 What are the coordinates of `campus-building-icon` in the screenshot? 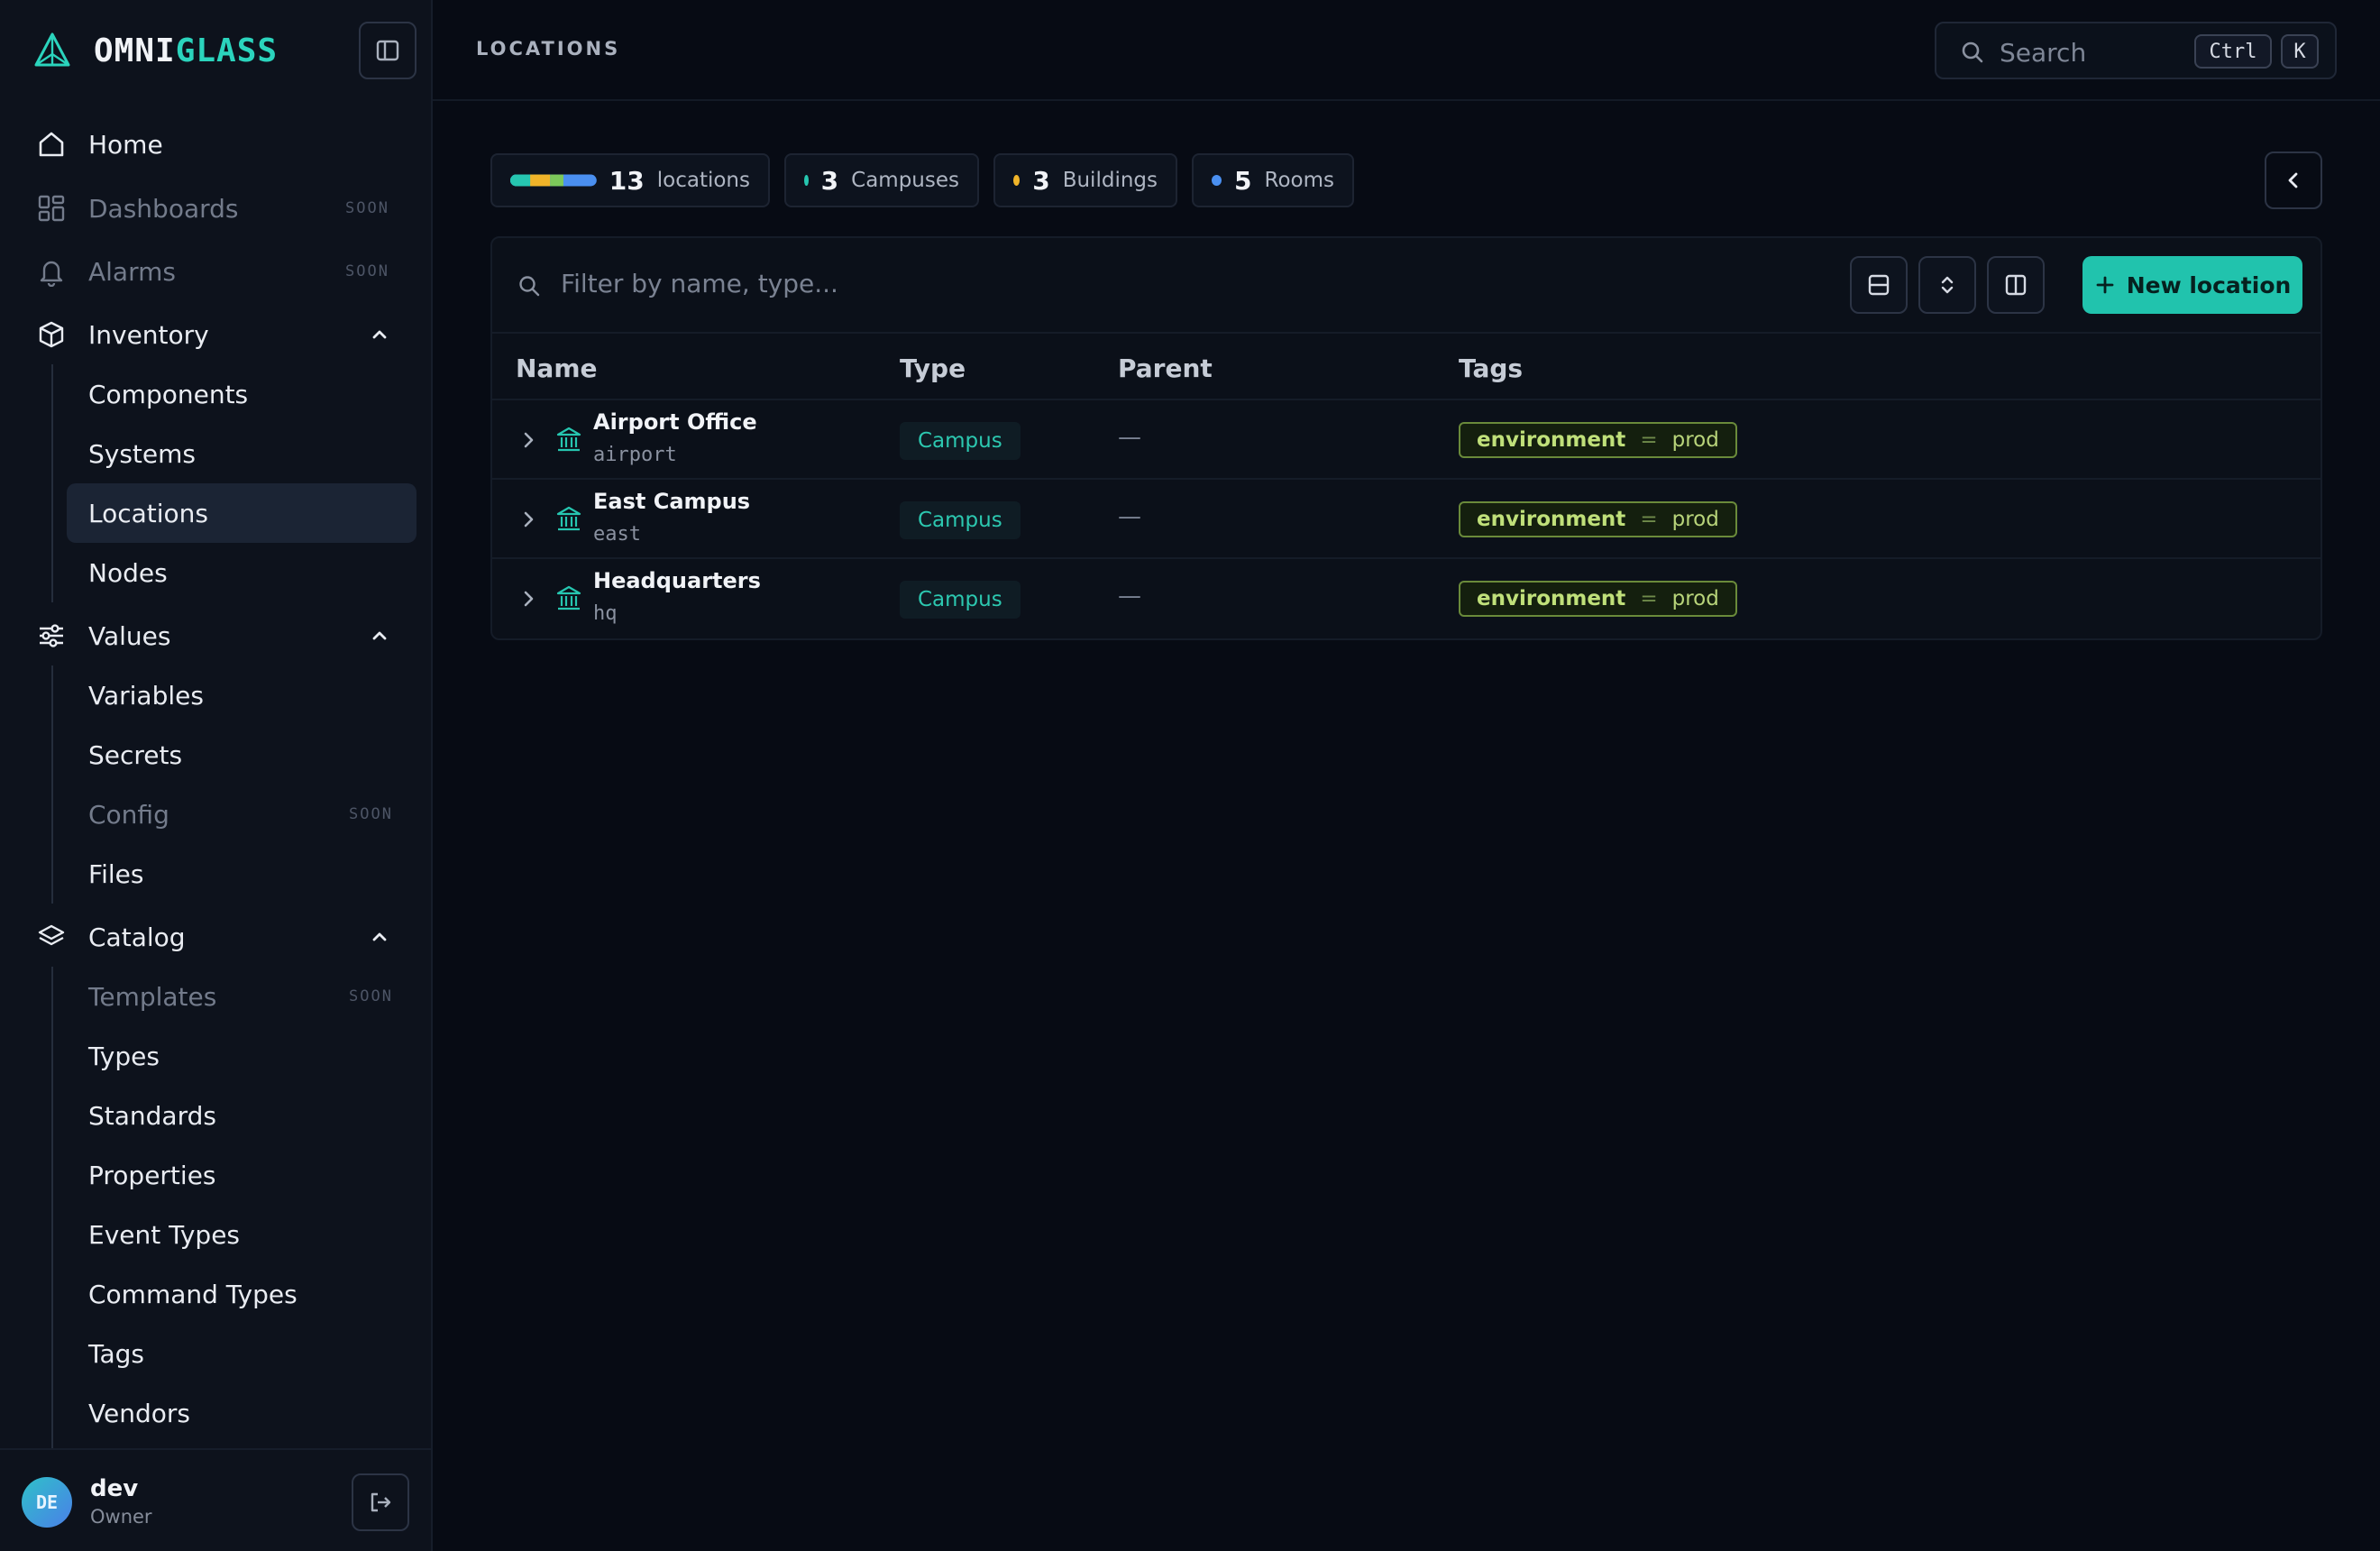 It's located at (569, 439).